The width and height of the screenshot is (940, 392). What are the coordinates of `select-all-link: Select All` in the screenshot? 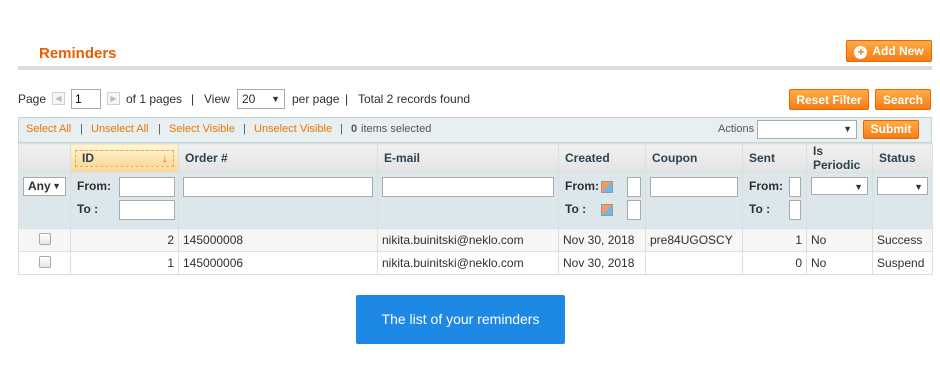 It's located at (48, 129).